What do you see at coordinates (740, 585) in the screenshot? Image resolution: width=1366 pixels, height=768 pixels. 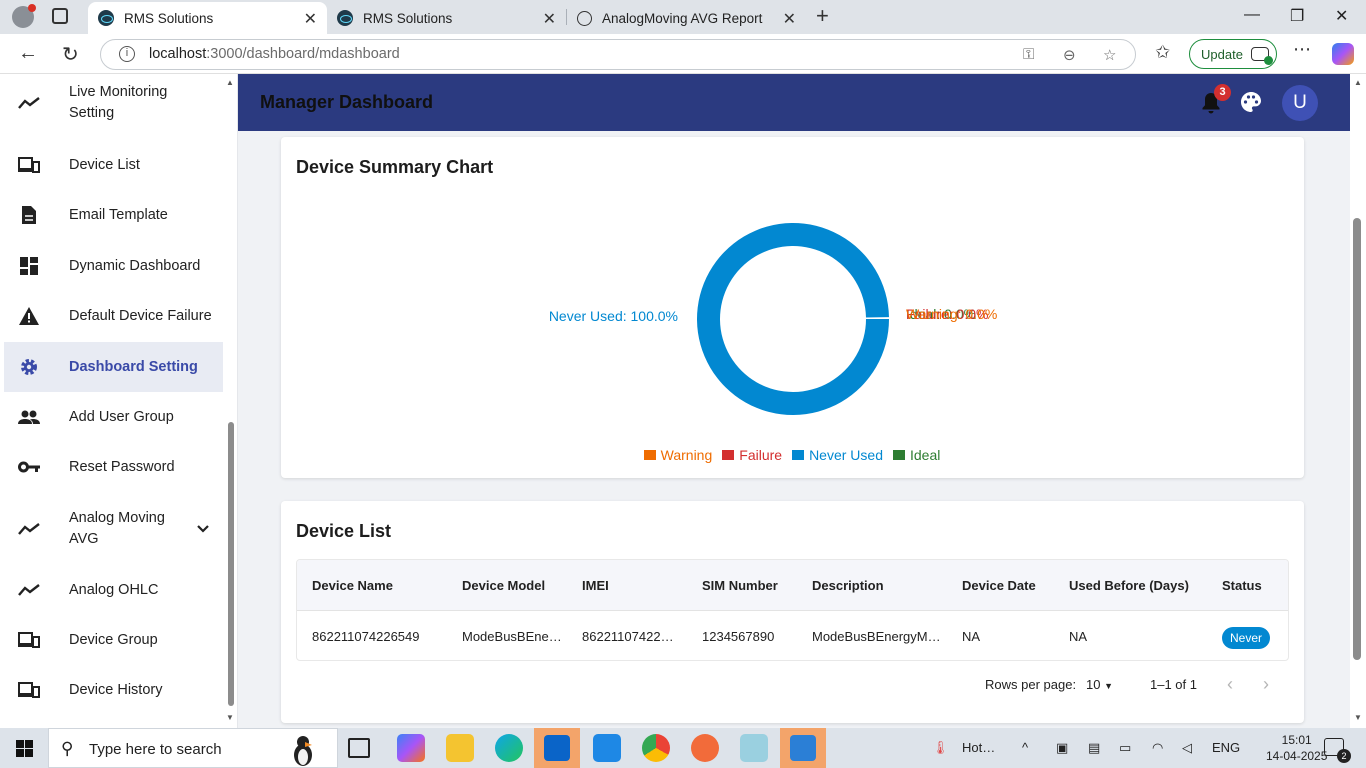 I see `column-header: SIM Number` at bounding box center [740, 585].